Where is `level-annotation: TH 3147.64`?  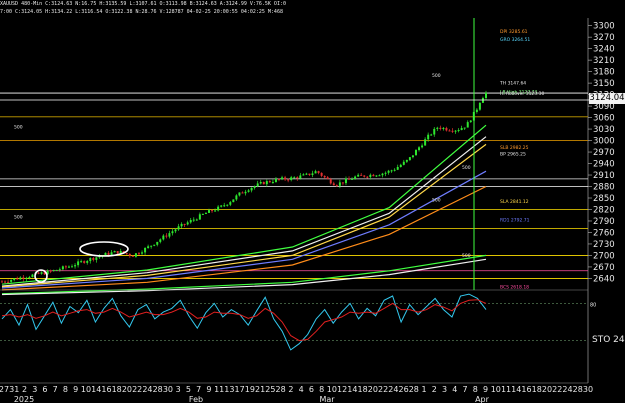 level-annotation: TH 3147.64 is located at coordinates (512, 84).